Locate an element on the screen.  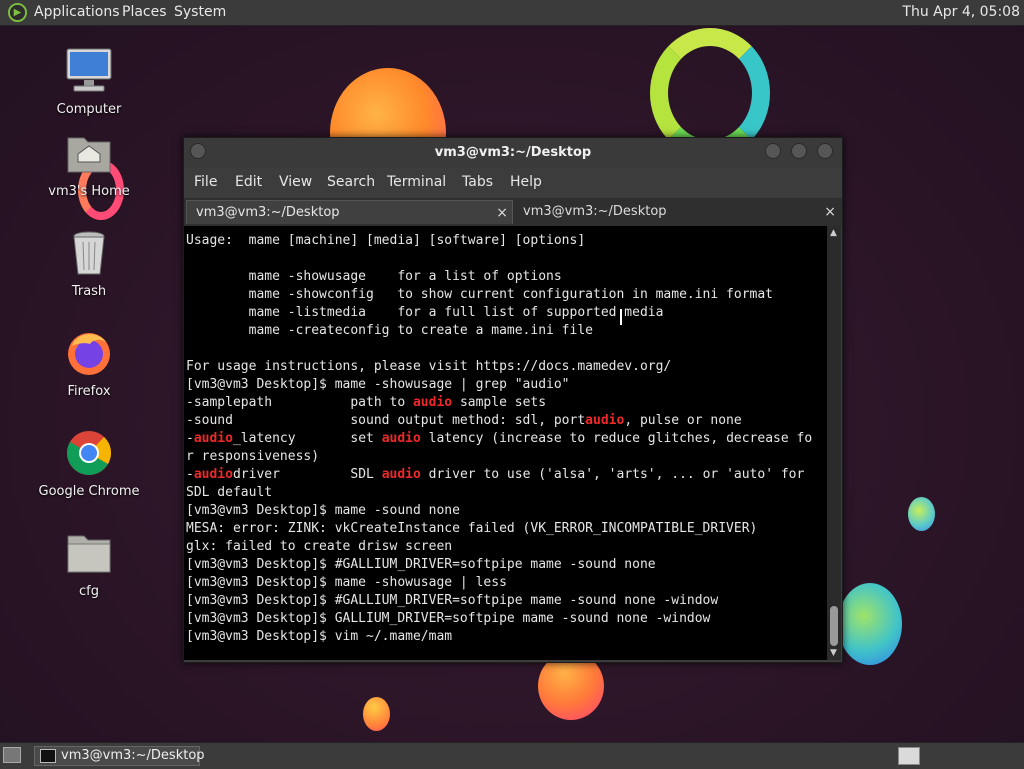
menu-file: File is located at coordinates (205, 182).